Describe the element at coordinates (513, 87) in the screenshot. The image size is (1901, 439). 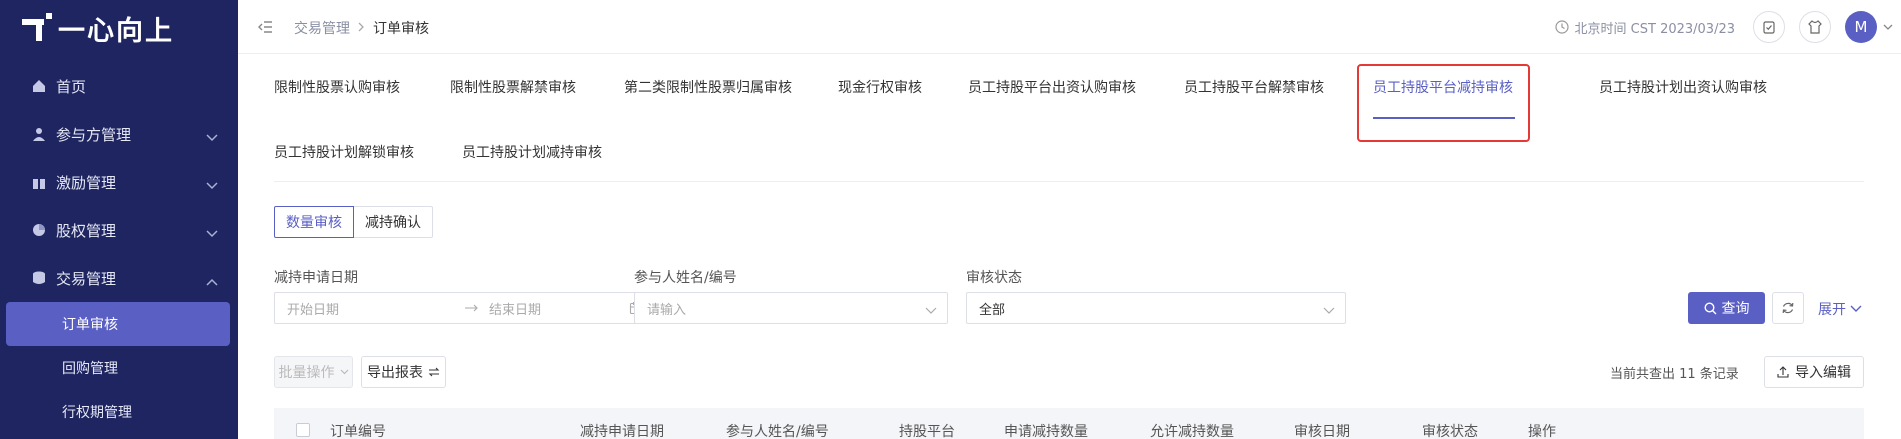
I see `tab-restricted-unlock: 限制性股票解禁审核` at that location.